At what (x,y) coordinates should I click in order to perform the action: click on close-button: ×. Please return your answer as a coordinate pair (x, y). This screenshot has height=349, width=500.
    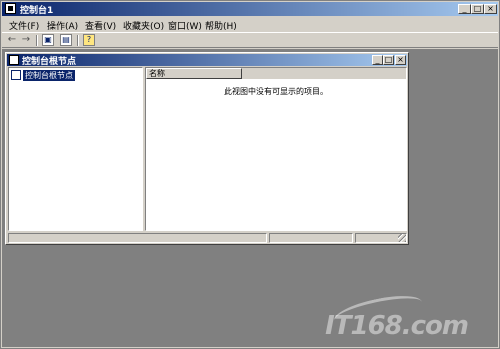
    Looking at the image, I should click on (490, 9).